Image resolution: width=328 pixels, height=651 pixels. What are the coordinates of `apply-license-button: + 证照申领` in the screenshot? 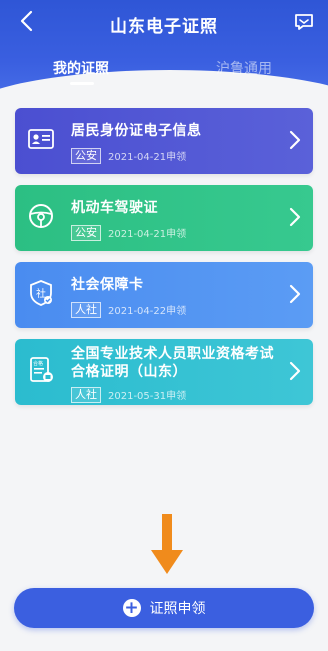 It's located at (164, 608).